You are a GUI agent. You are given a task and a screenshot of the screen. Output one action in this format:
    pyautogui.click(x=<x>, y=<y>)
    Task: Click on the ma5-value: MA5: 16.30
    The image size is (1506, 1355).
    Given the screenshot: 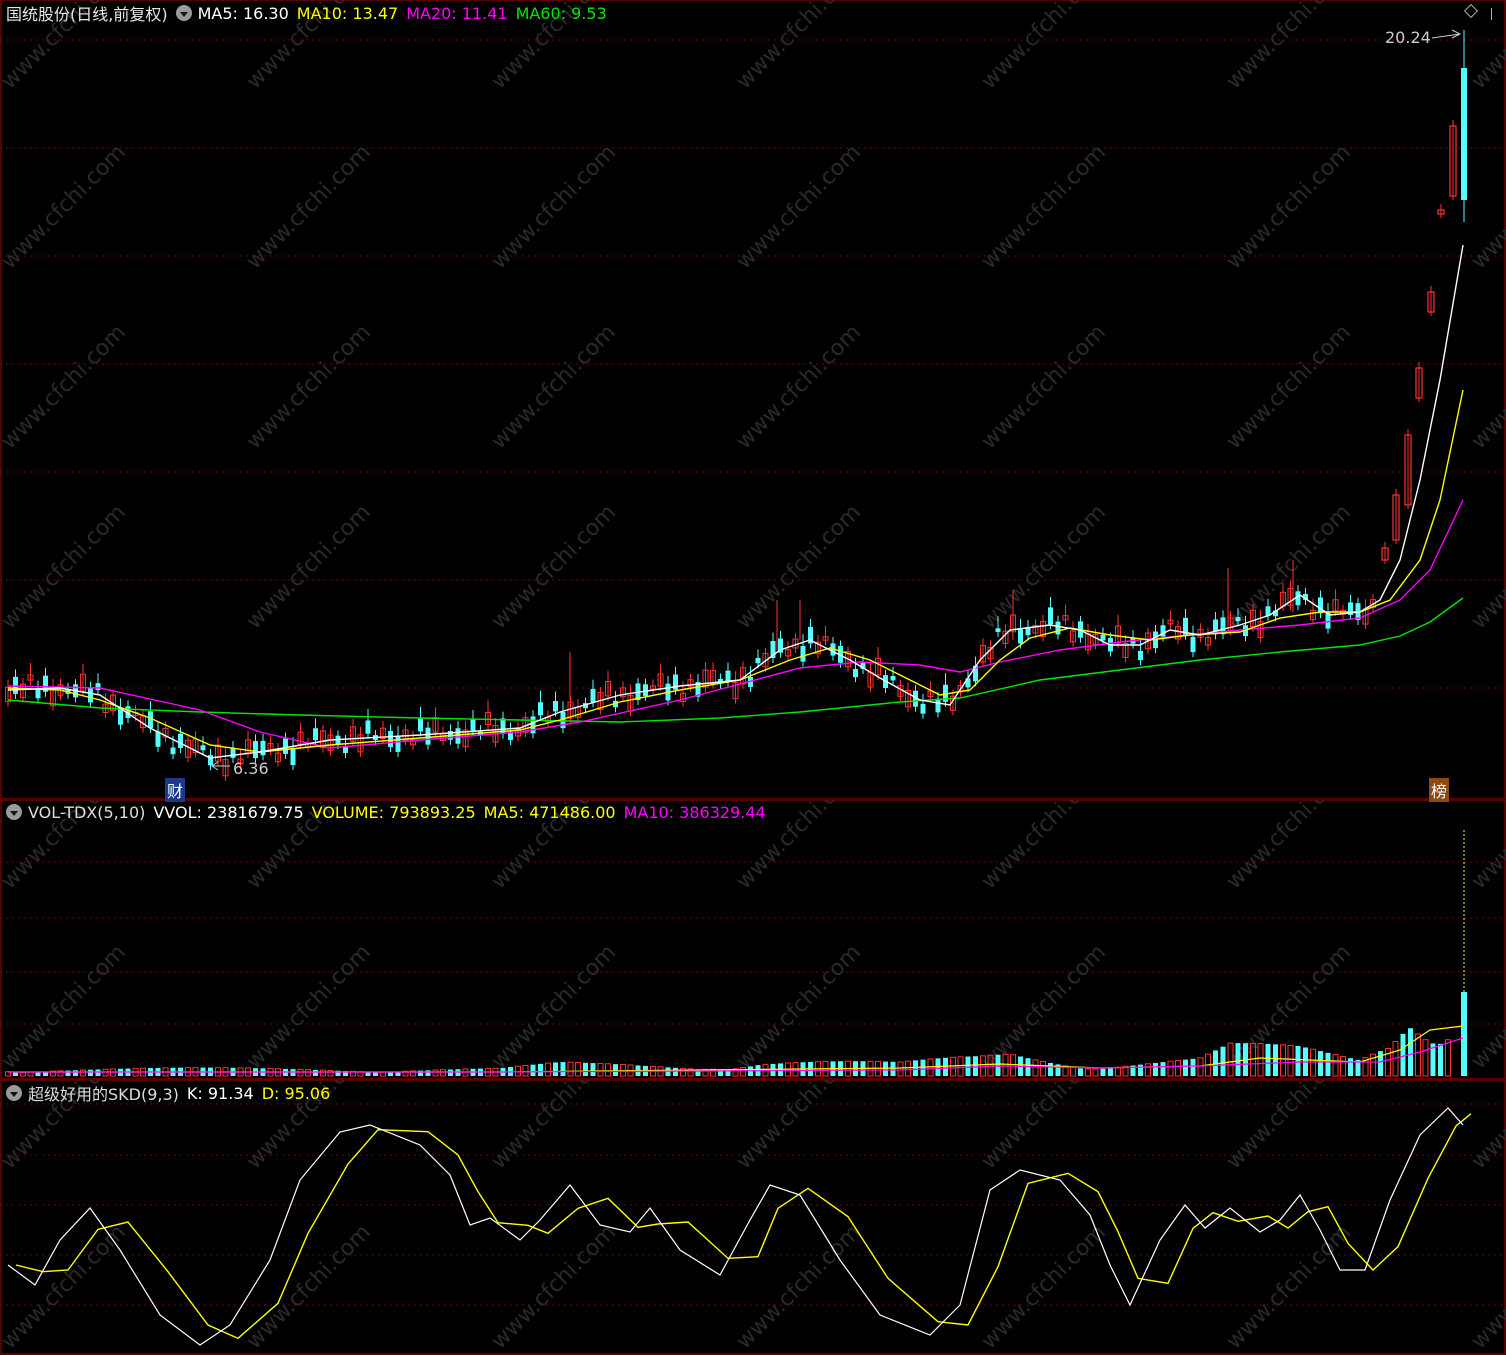 What is the action you would take?
    pyautogui.click(x=243, y=13)
    